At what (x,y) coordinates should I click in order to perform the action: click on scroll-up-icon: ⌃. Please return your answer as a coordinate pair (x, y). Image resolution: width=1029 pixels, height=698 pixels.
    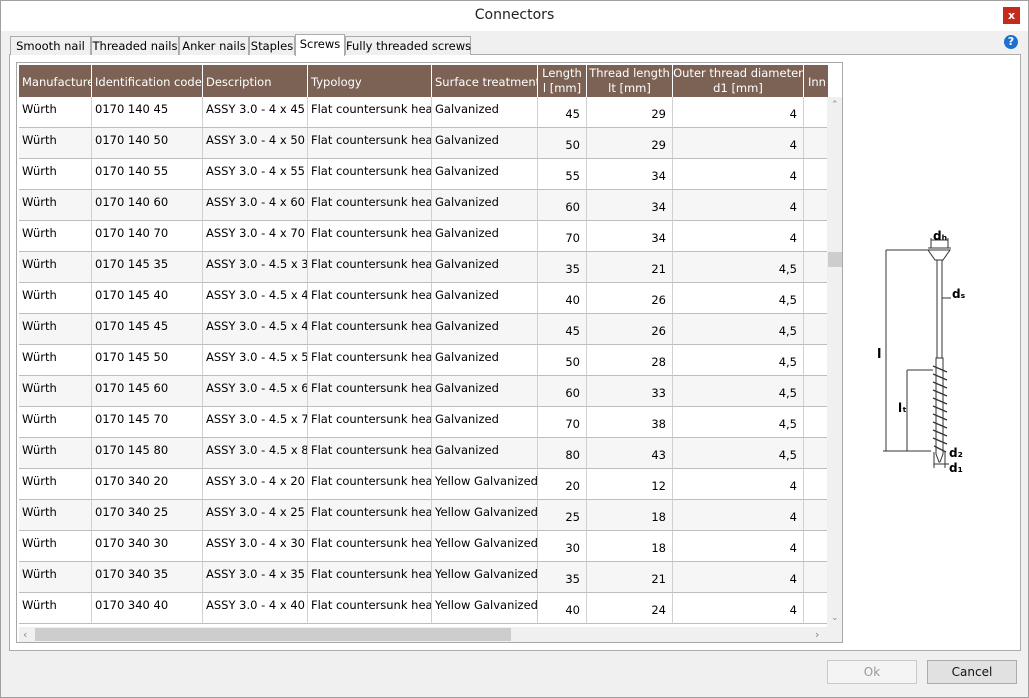
    Looking at the image, I should click on (835, 105).